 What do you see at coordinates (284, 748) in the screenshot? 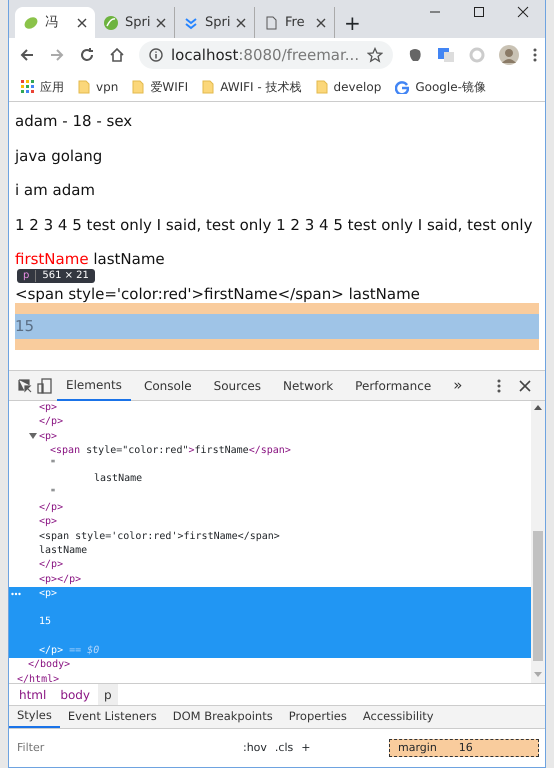
I see `class-button: .cls` at bounding box center [284, 748].